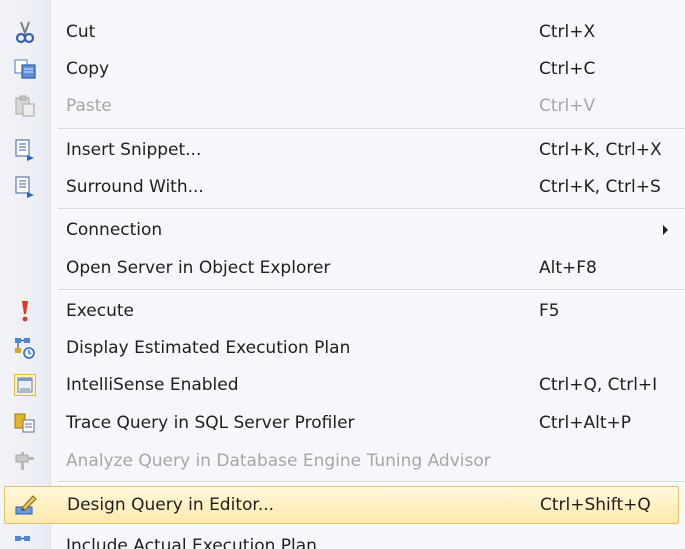 This screenshot has width=685, height=549. What do you see at coordinates (342, 106) in the screenshot?
I see `menu-item-paste: Paste Ctrl+V` at bounding box center [342, 106].